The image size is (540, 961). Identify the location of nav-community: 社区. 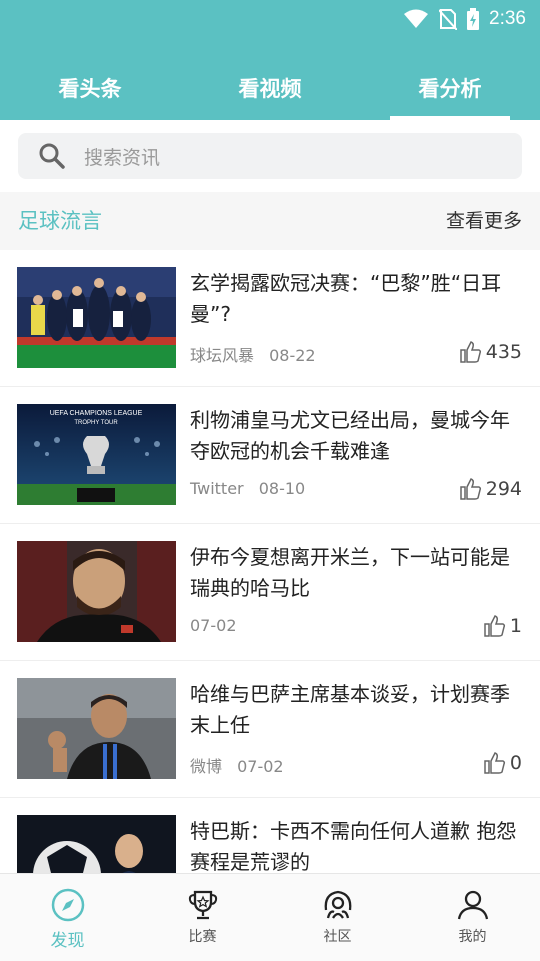
(337, 917).